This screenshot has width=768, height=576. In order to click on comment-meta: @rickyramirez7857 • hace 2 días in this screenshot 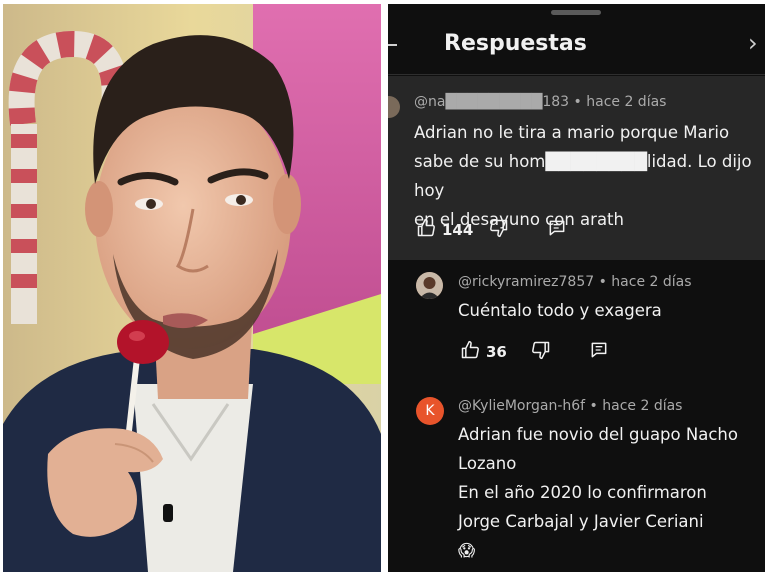, I will do `click(575, 282)`.